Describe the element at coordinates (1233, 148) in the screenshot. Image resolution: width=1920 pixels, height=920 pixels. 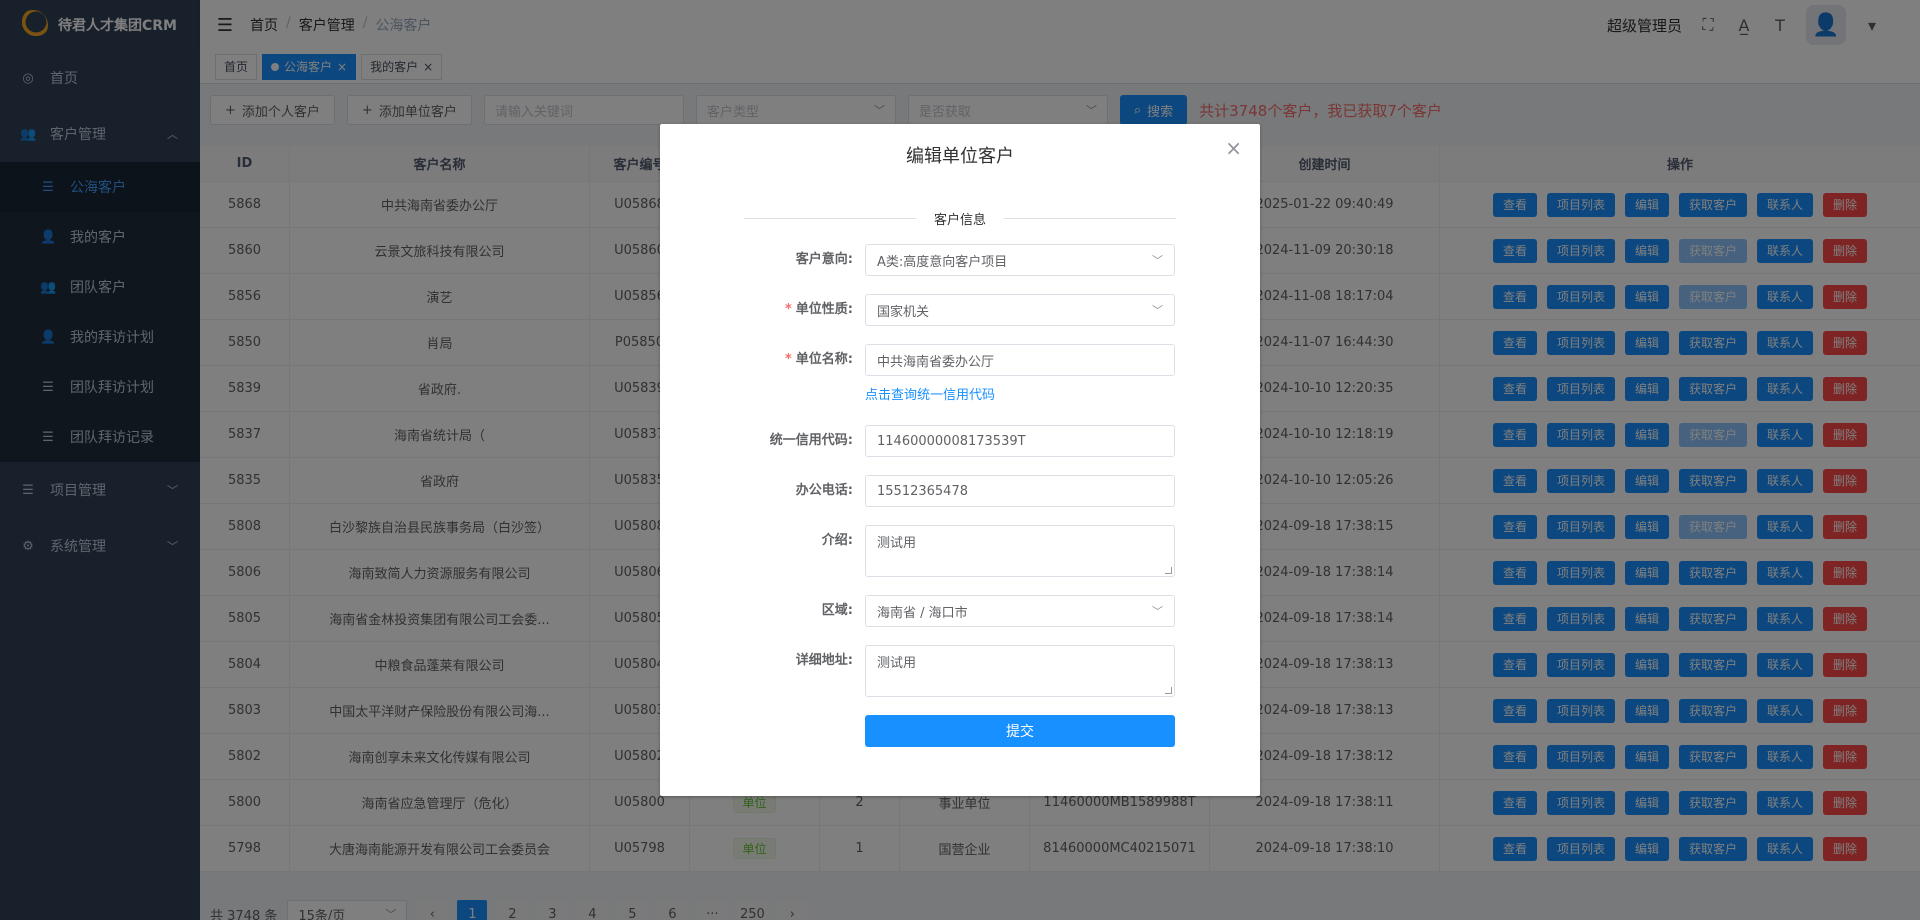
I see `close-icon: ×` at that location.